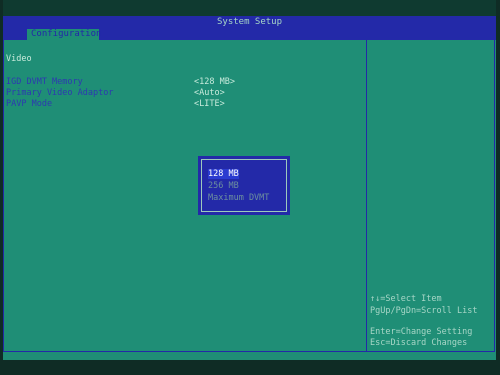 Image resolution: width=500 pixels, height=375 pixels. I want to click on help-discard-changes: Esc=Discard Changes, so click(419, 343).